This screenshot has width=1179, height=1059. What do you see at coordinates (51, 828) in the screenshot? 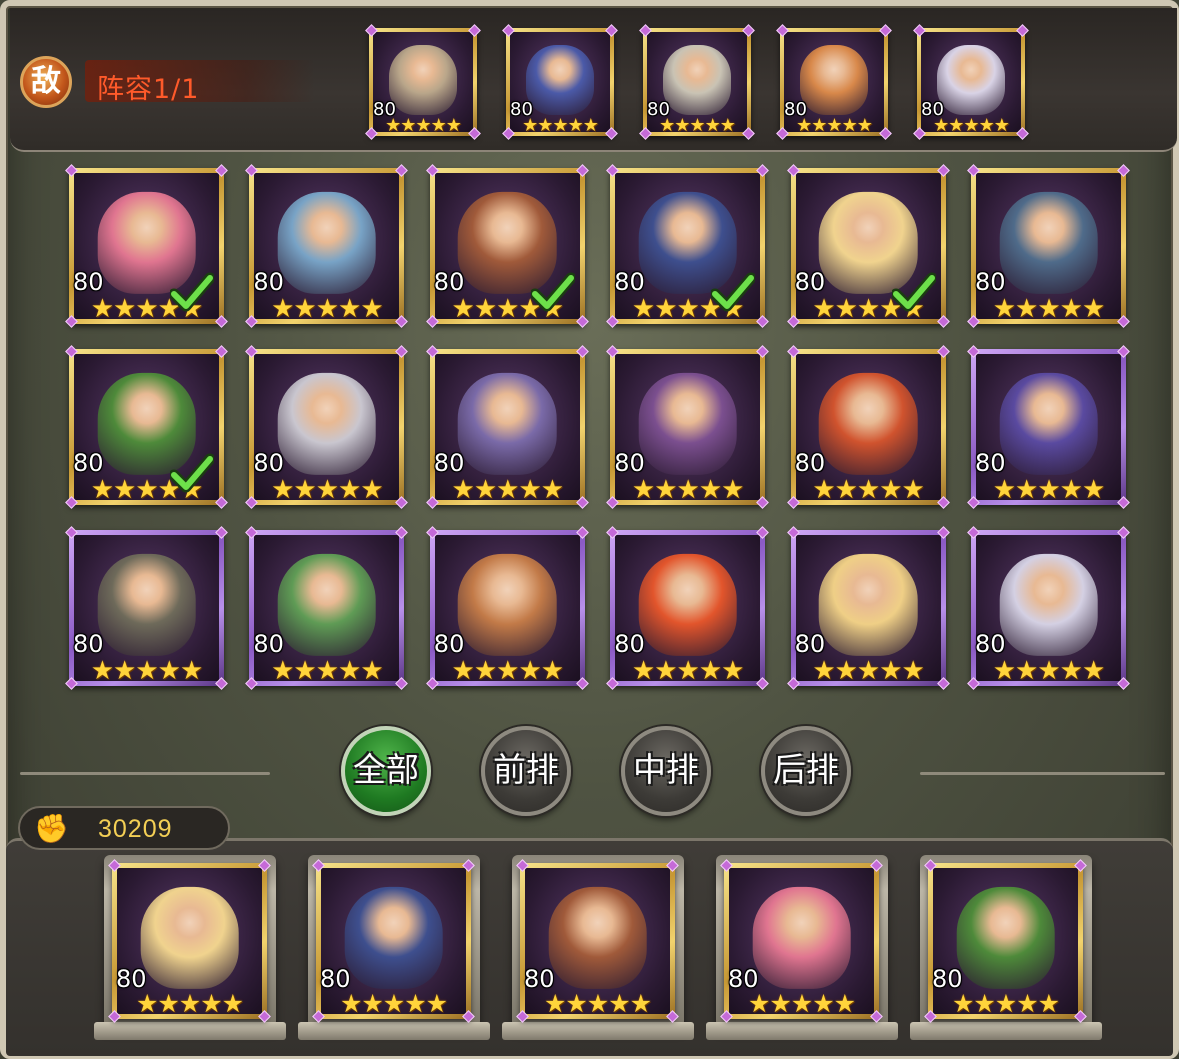
I see `fist-icon: ✊` at bounding box center [51, 828].